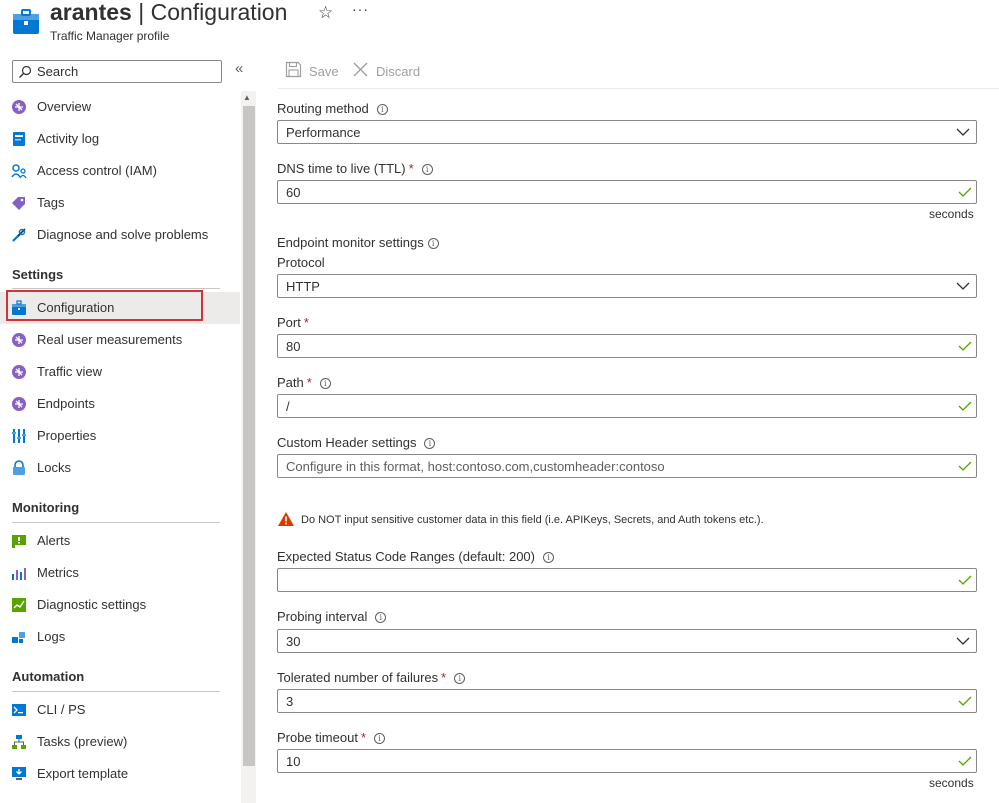 The height and width of the screenshot is (803, 999). What do you see at coordinates (120, 203) in the screenshot?
I see `sidebar-item-tags: Tags` at bounding box center [120, 203].